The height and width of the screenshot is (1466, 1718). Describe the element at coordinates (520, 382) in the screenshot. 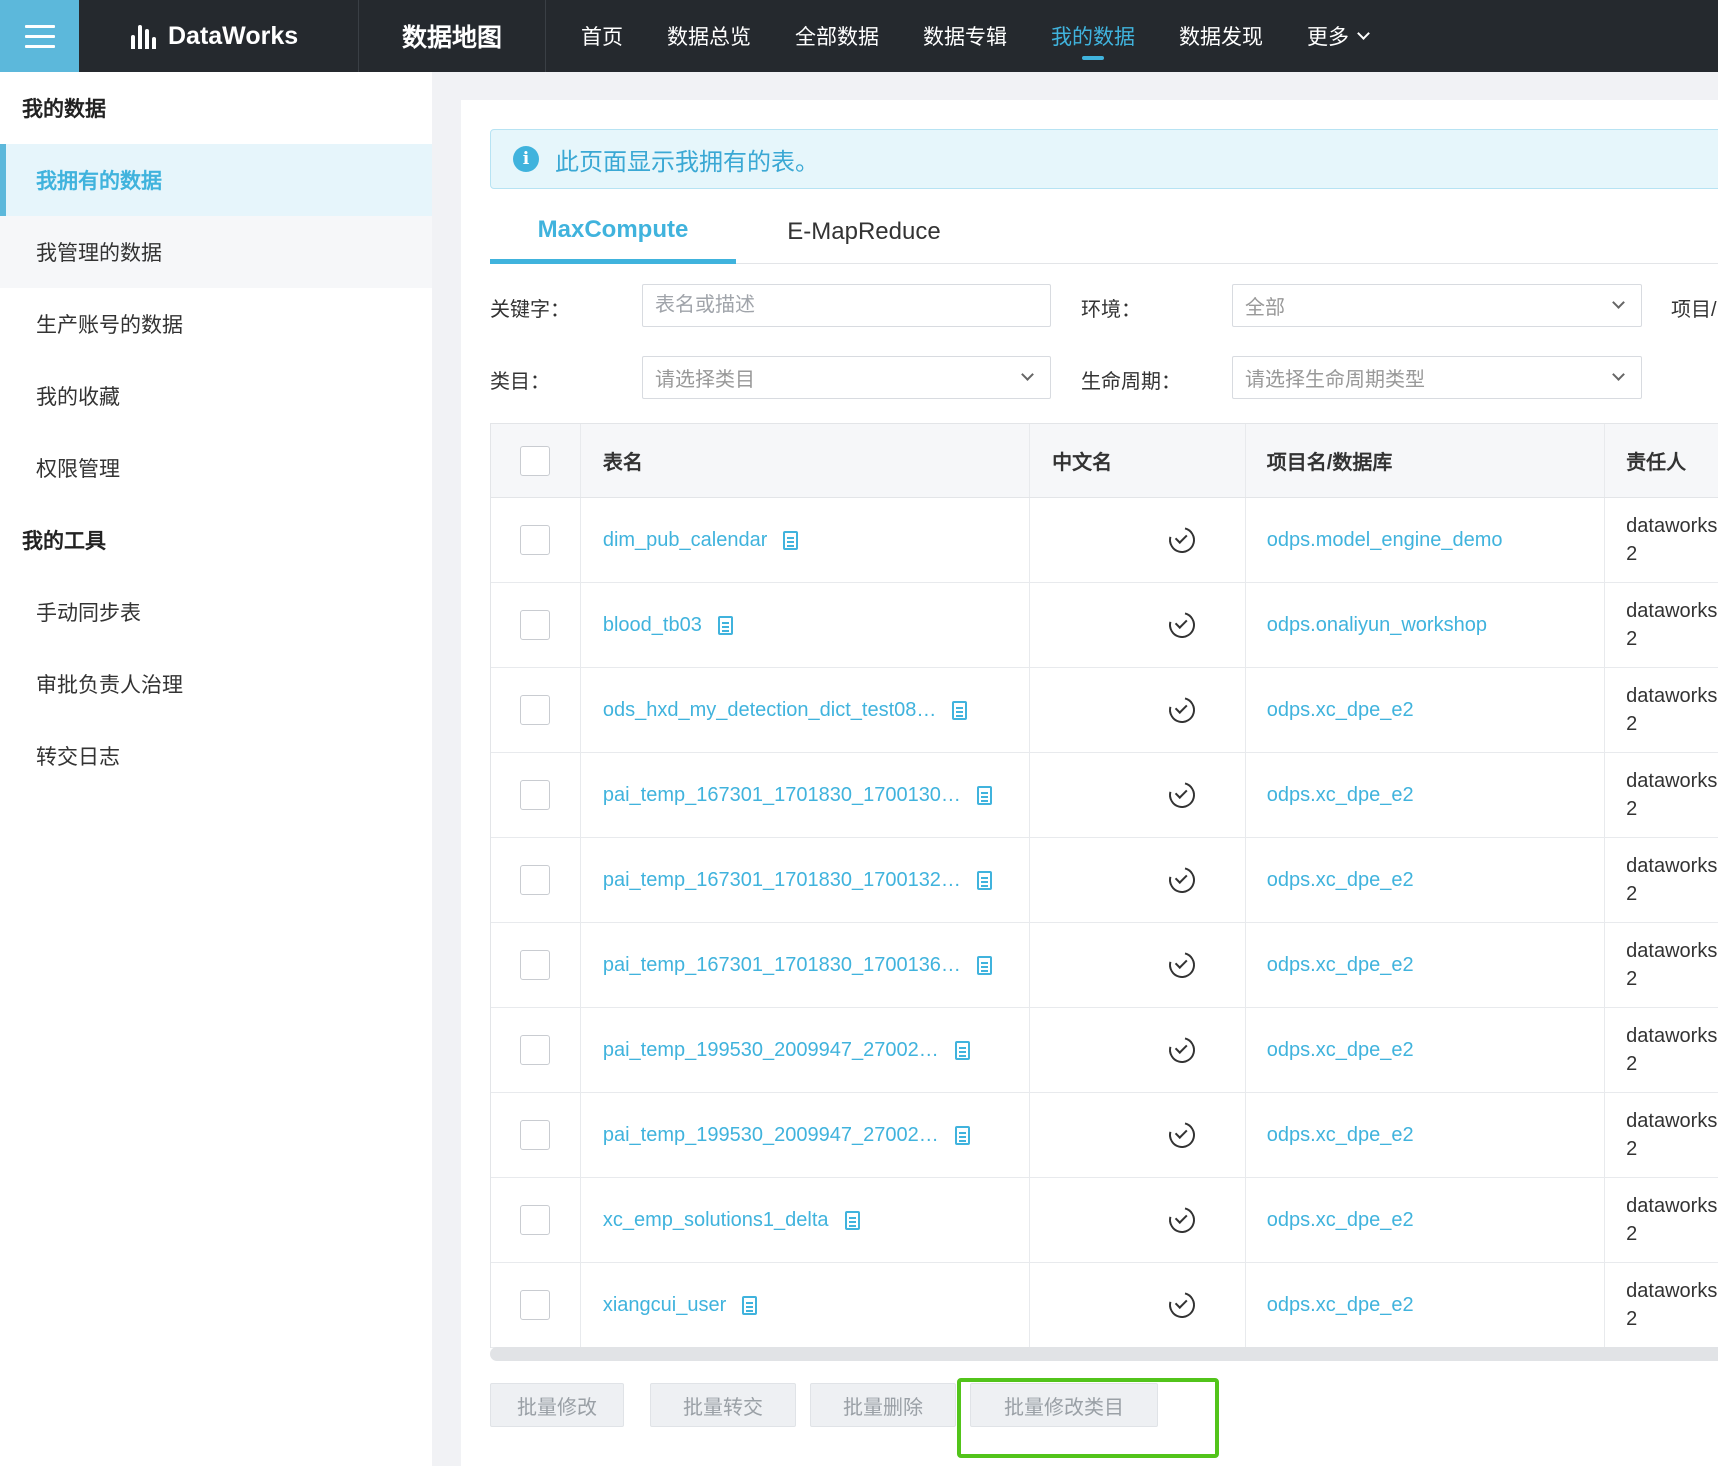

I see `category-label: 类目：` at that location.